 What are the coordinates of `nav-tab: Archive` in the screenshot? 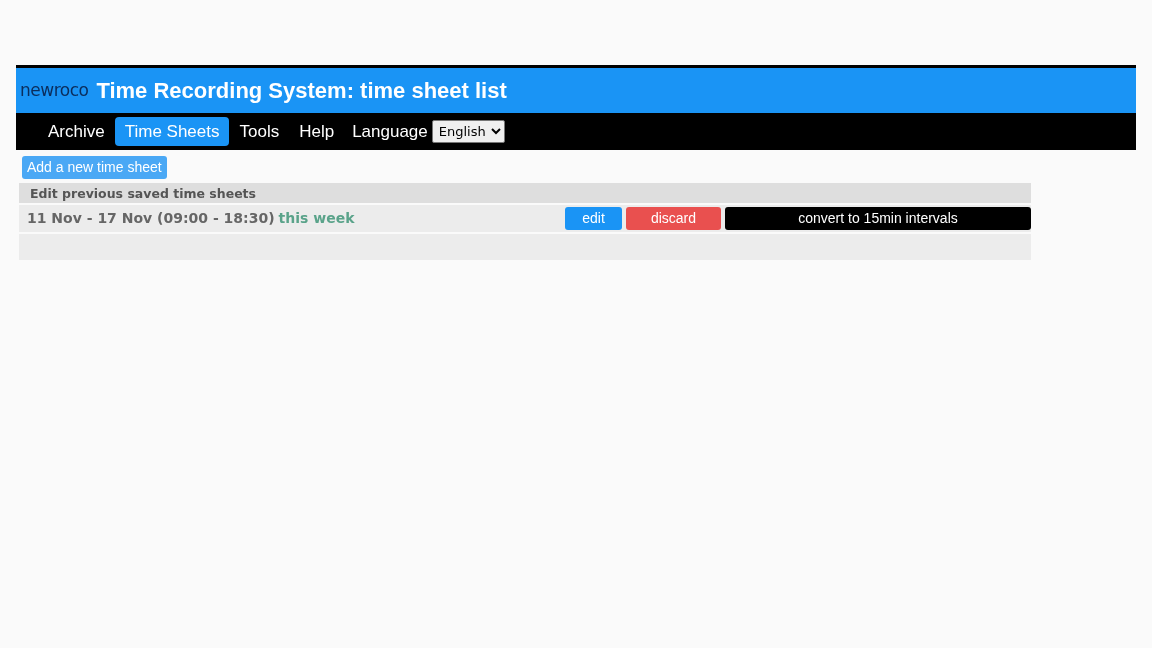 It's located at (76, 131).